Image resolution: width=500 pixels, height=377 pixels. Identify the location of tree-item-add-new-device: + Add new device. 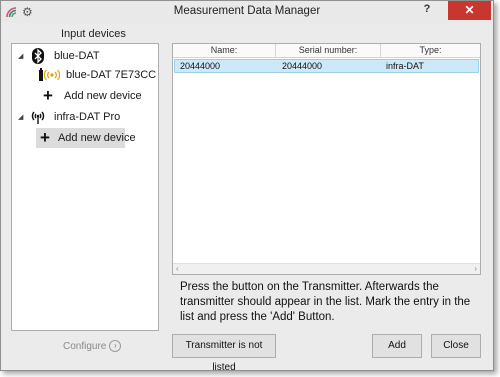
(86, 96).